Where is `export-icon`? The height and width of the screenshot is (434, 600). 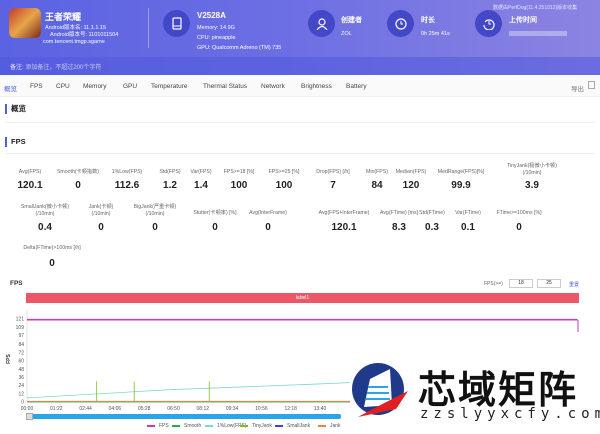 export-icon is located at coordinates (591, 85).